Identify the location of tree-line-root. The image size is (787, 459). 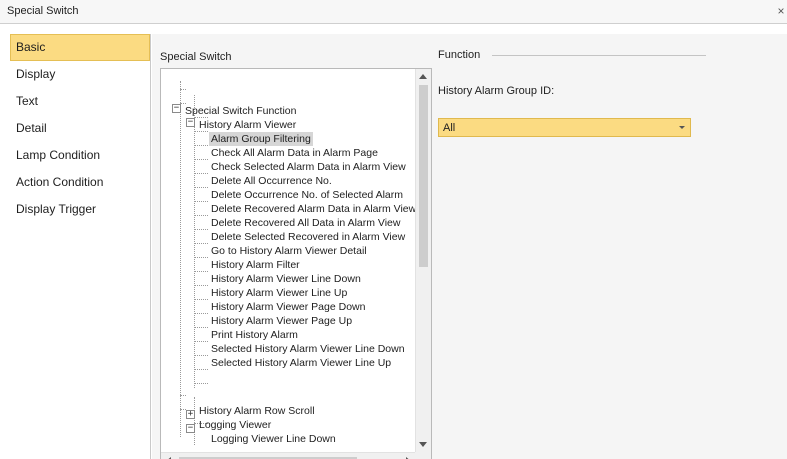
(180, 259).